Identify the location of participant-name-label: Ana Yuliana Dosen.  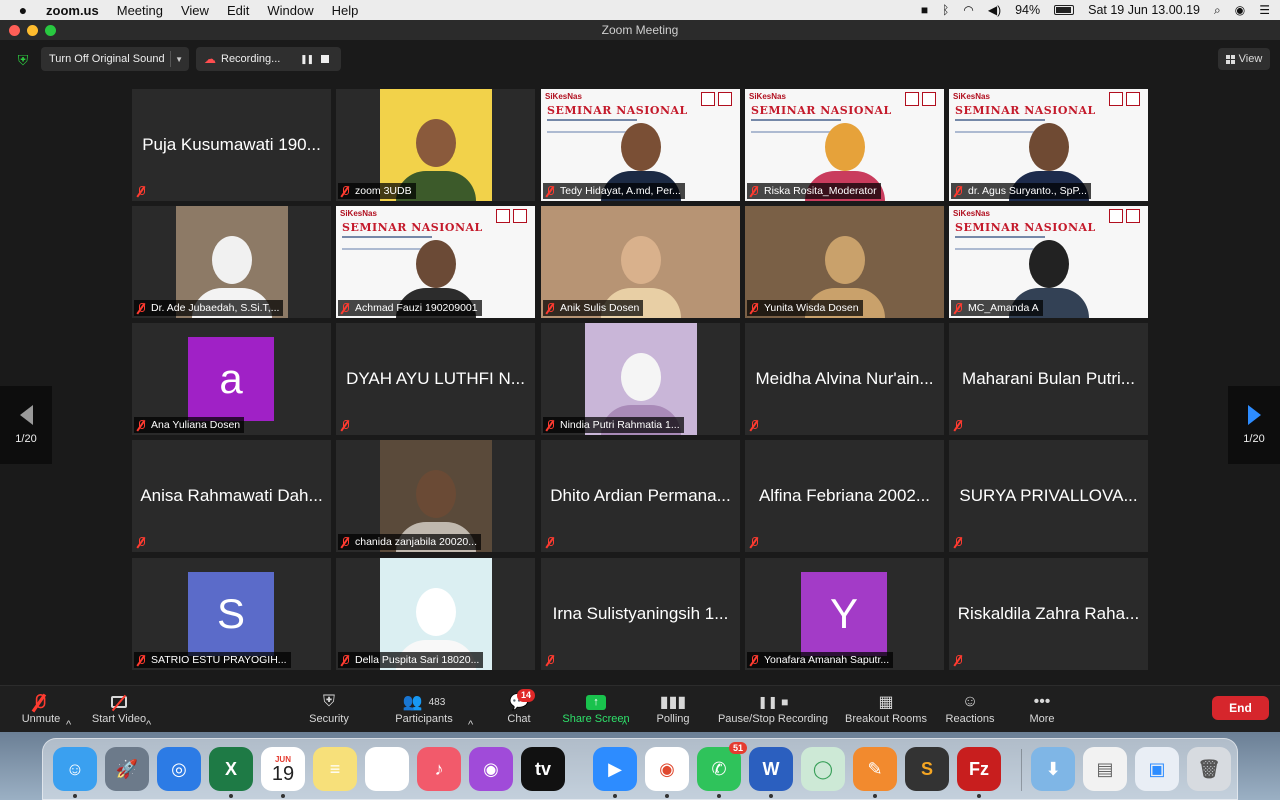
(189, 425).